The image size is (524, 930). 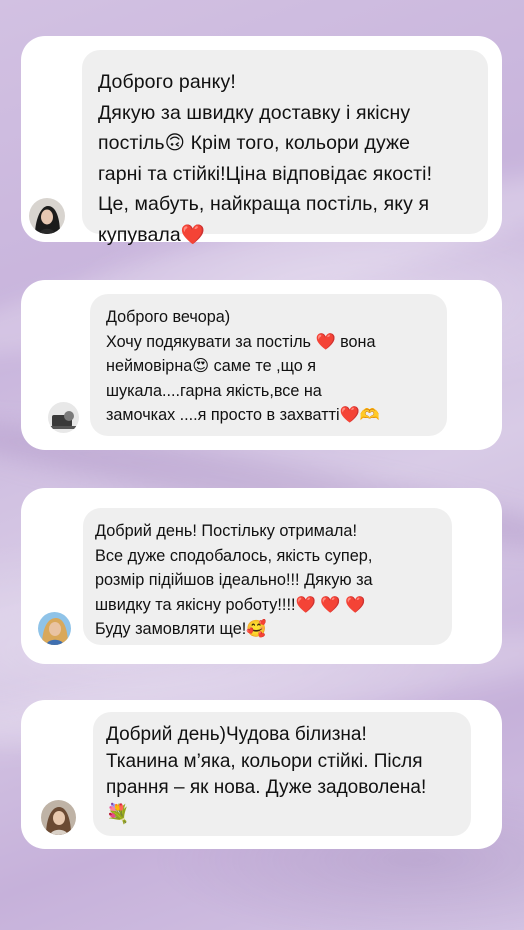 I want to click on message-line: замочках ....я просто в захватті❤️🫶, so click(x=243, y=415).